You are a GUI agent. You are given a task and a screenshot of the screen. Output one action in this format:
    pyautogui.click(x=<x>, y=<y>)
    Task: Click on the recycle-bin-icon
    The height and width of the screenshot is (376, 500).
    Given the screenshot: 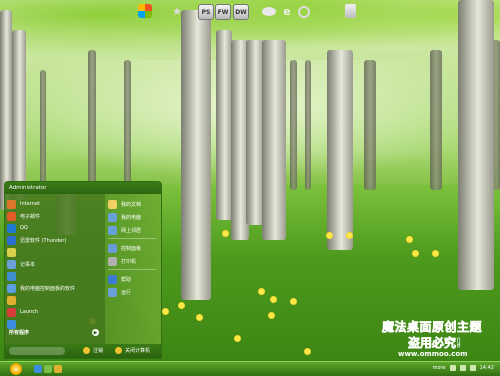 What is the action you would take?
    pyautogui.click(x=350, y=11)
    